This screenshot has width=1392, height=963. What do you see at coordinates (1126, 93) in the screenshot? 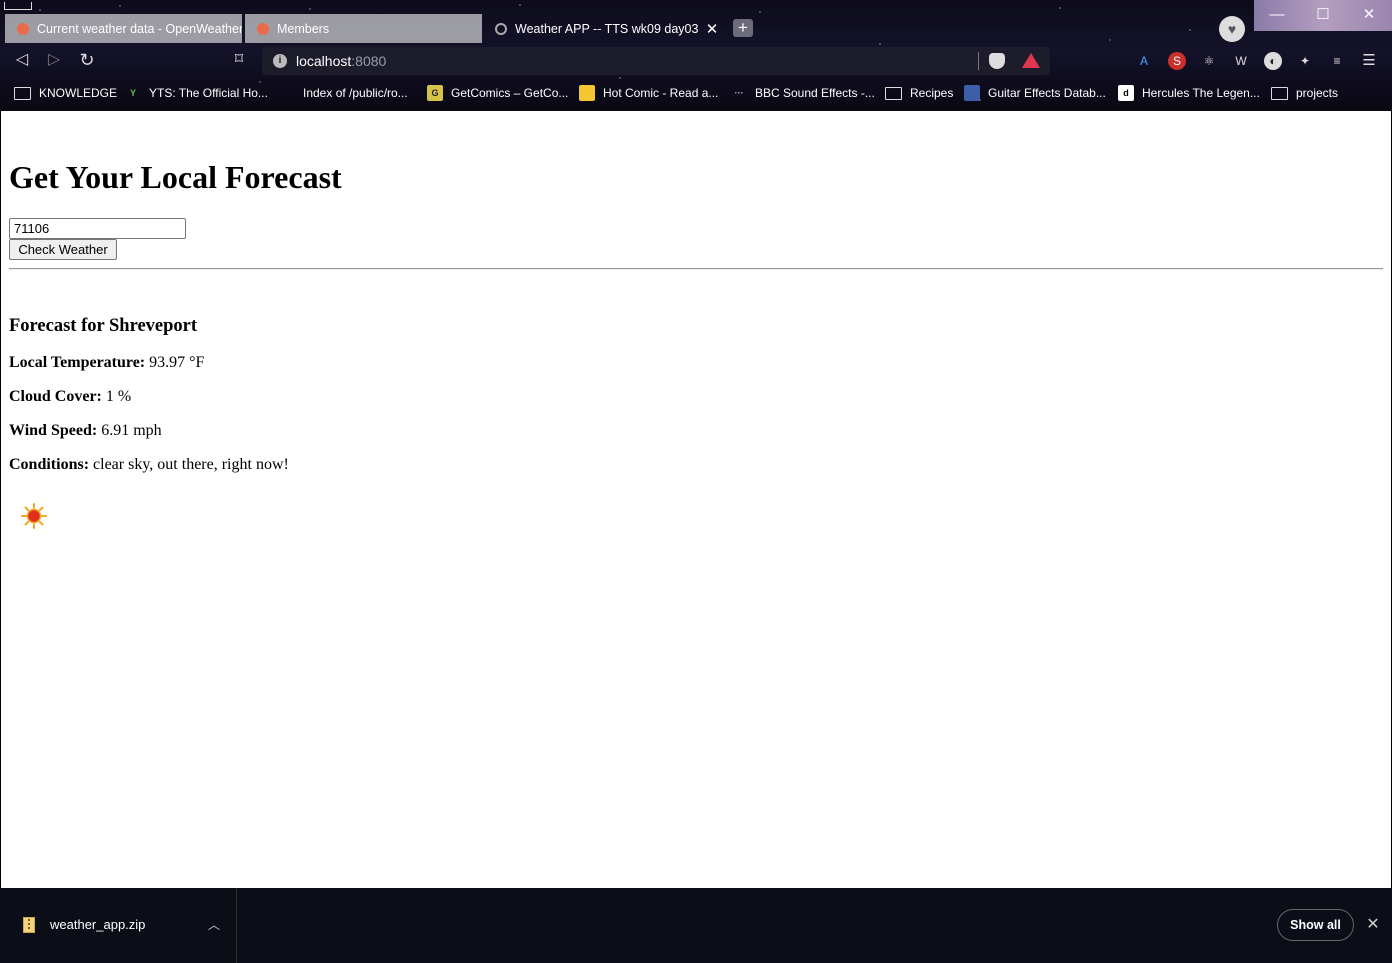
I see `dailymotion-icon: d` at bounding box center [1126, 93].